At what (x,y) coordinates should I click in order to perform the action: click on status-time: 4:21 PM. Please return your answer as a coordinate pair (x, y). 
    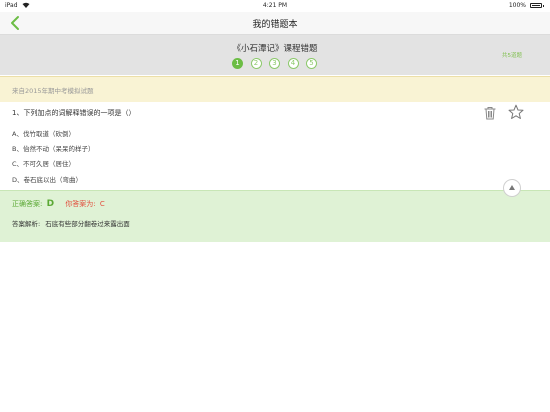
    Looking at the image, I should click on (275, 5).